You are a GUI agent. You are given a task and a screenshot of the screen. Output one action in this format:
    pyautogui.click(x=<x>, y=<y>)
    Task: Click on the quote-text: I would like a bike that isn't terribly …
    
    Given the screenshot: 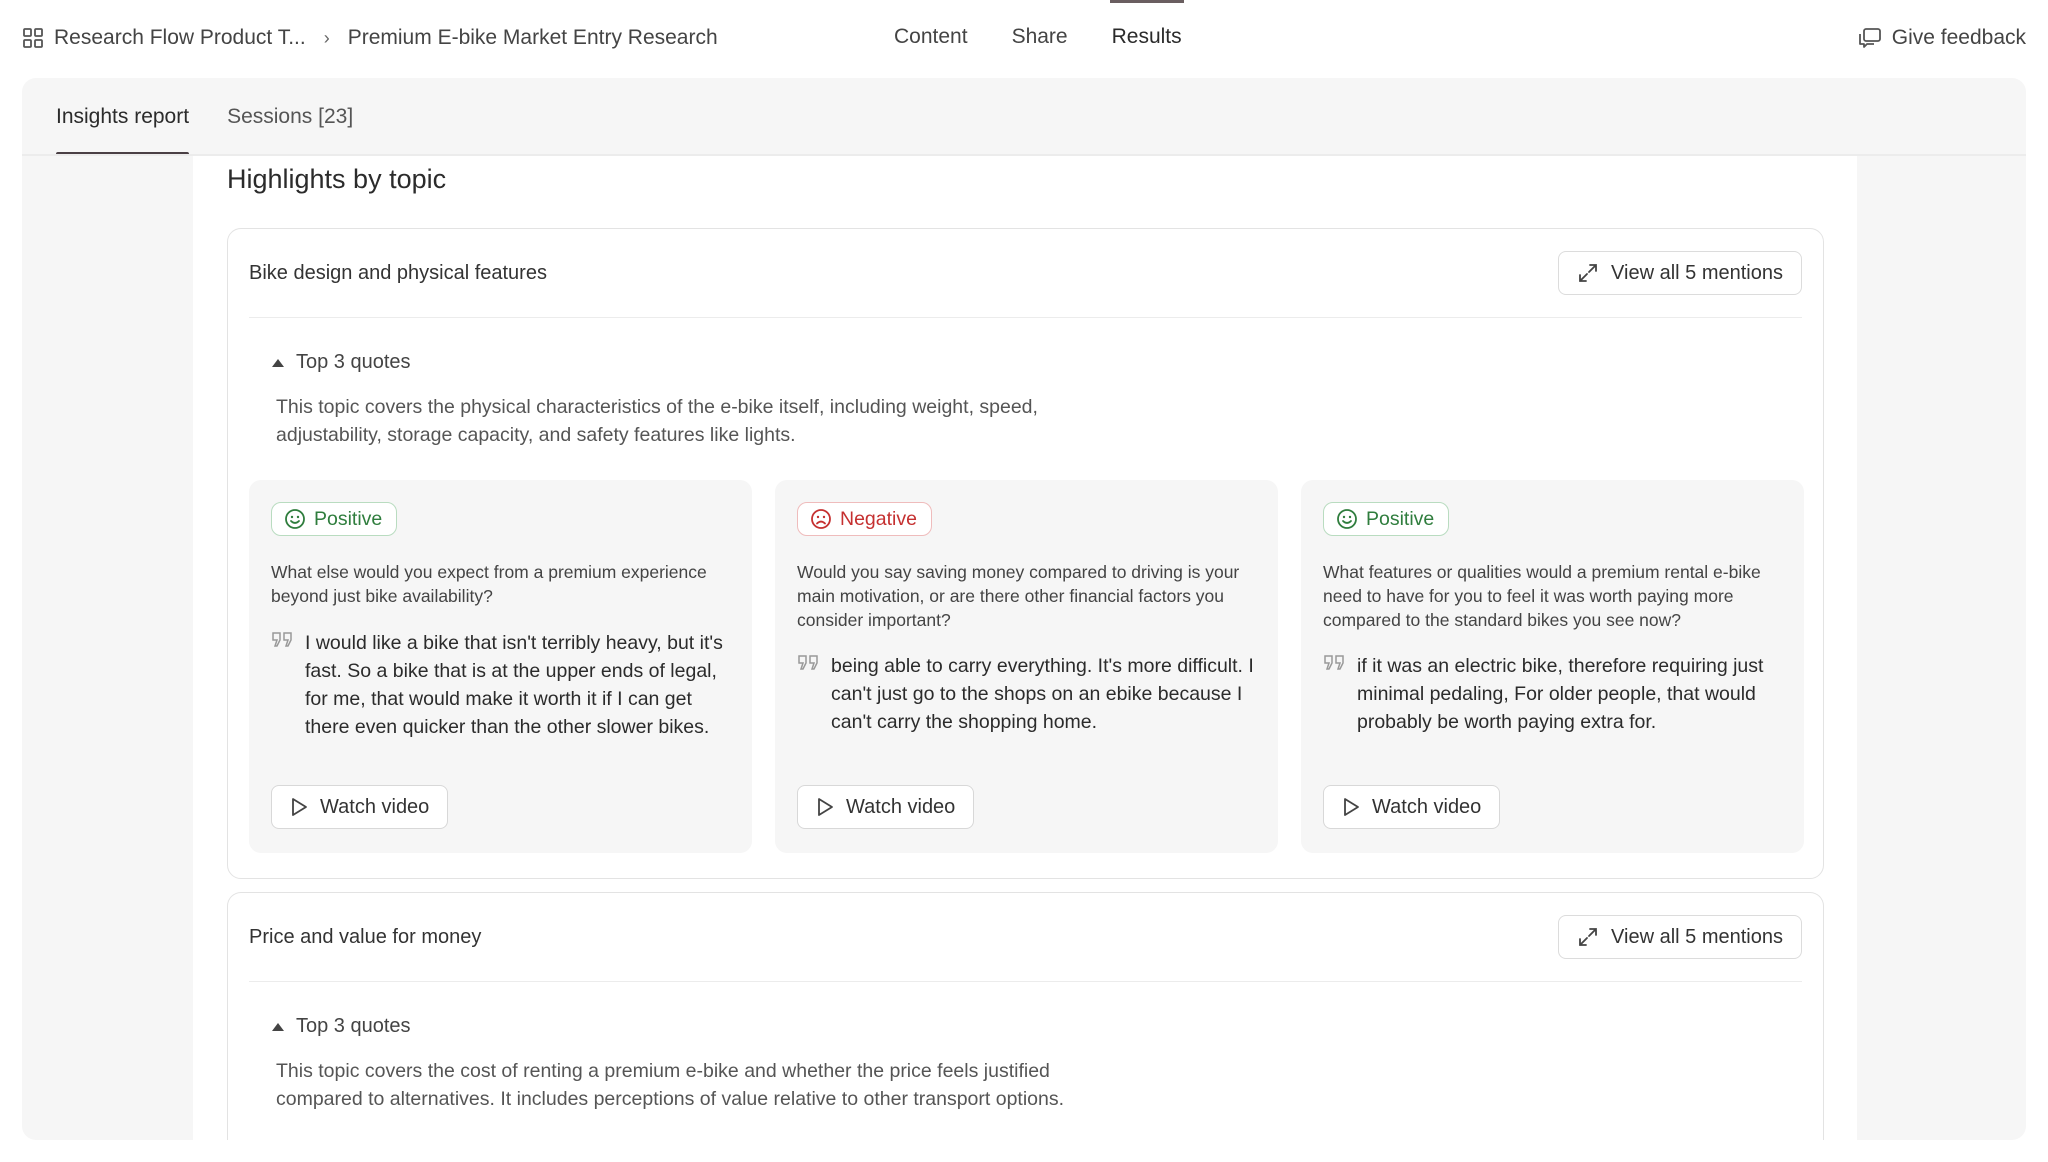 What is the action you would take?
    pyautogui.click(x=514, y=685)
    